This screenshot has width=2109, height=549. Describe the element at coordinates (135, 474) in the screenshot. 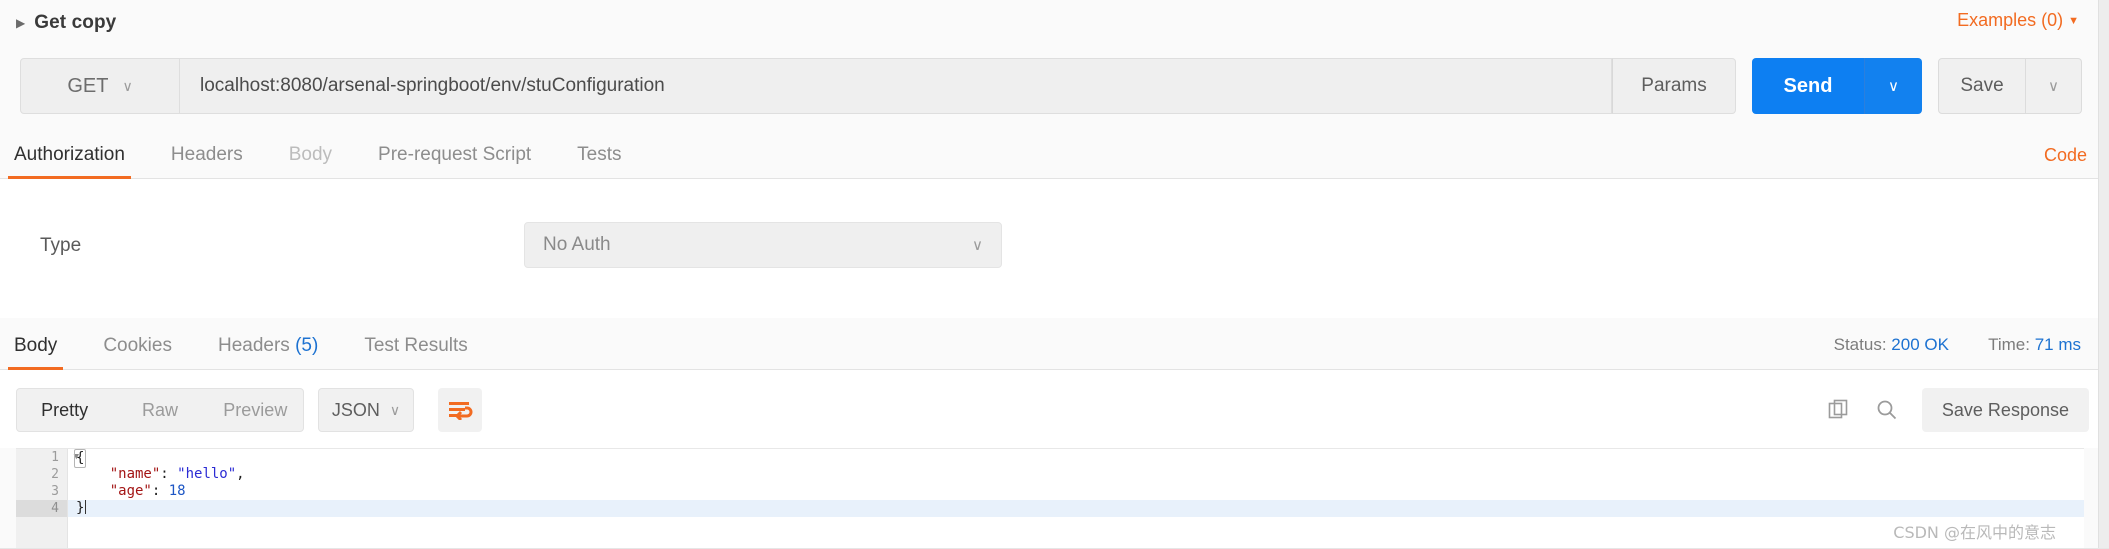

I see `json-key: "name"` at that location.